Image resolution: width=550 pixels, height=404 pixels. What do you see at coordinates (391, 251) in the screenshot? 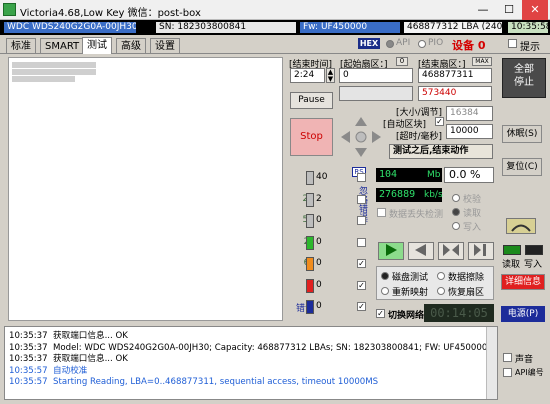
I see `play-button` at bounding box center [391, 251].